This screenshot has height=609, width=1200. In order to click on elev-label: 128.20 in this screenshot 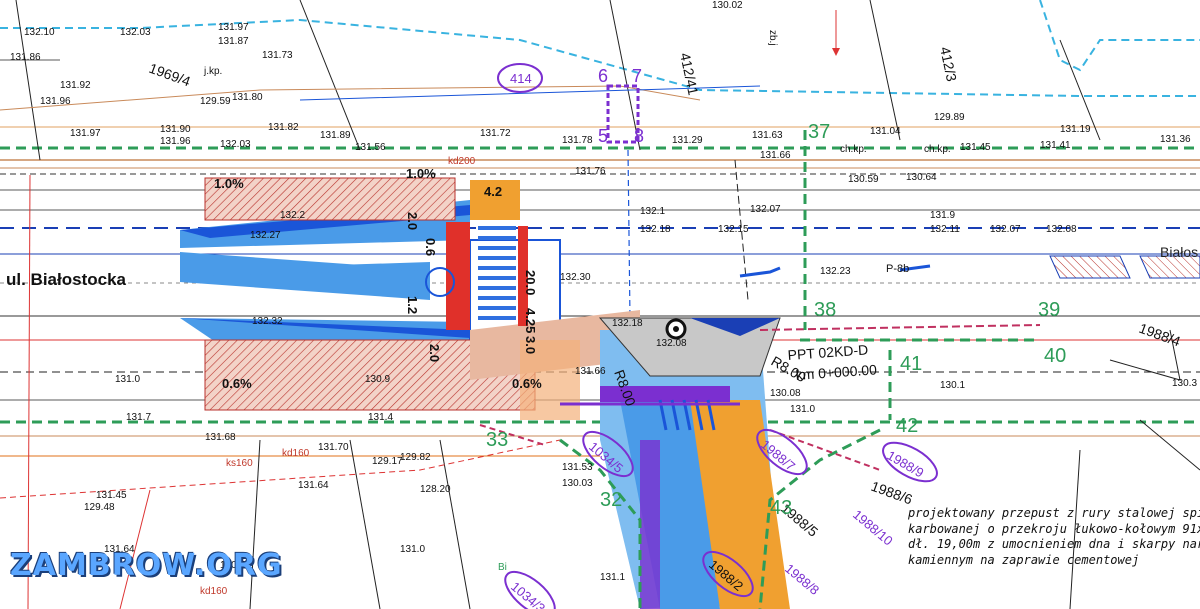, I will do `click(435, 489)`.